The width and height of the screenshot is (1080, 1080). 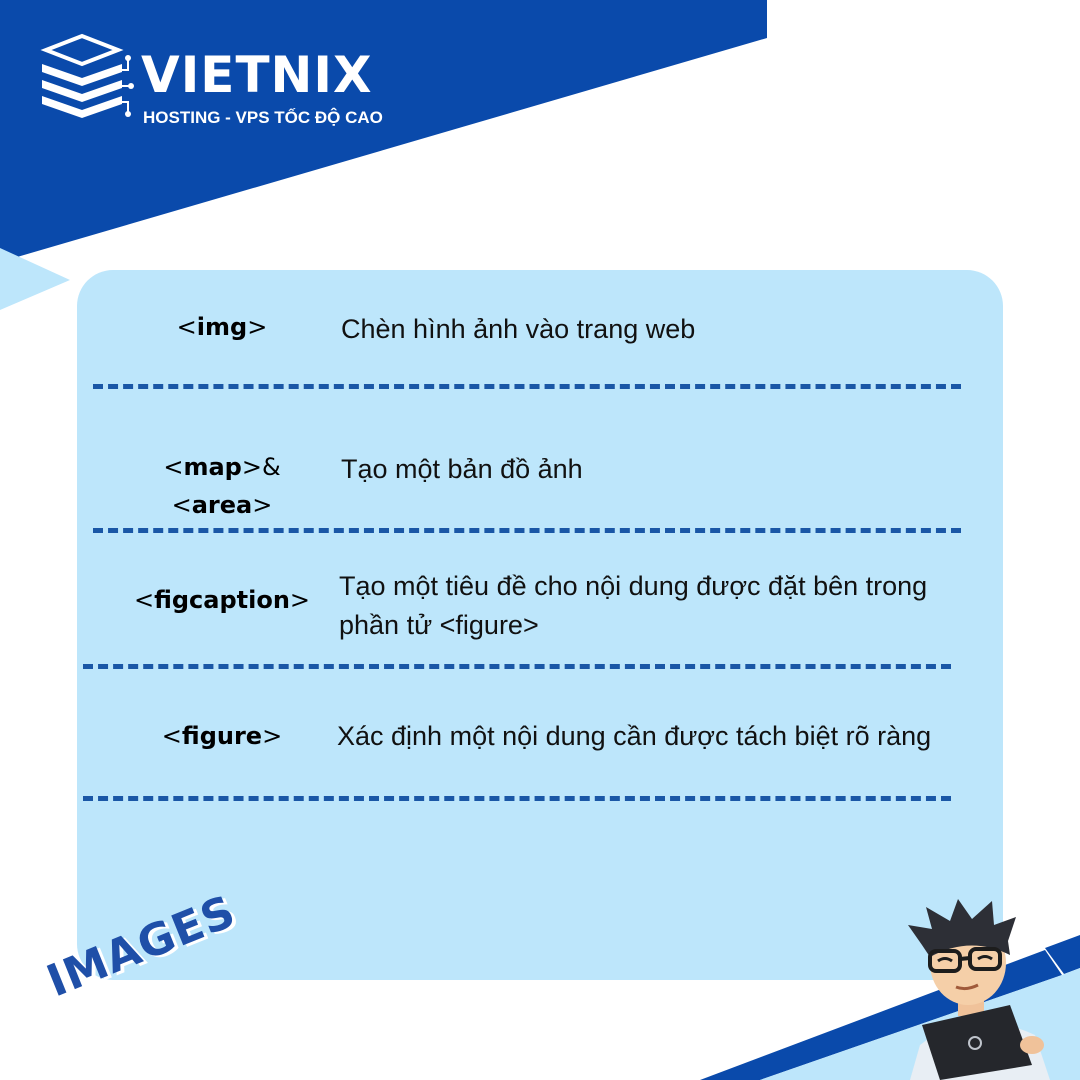 I want to click on tag-map-area: <map>& <area>, so click(x=222, y=486).